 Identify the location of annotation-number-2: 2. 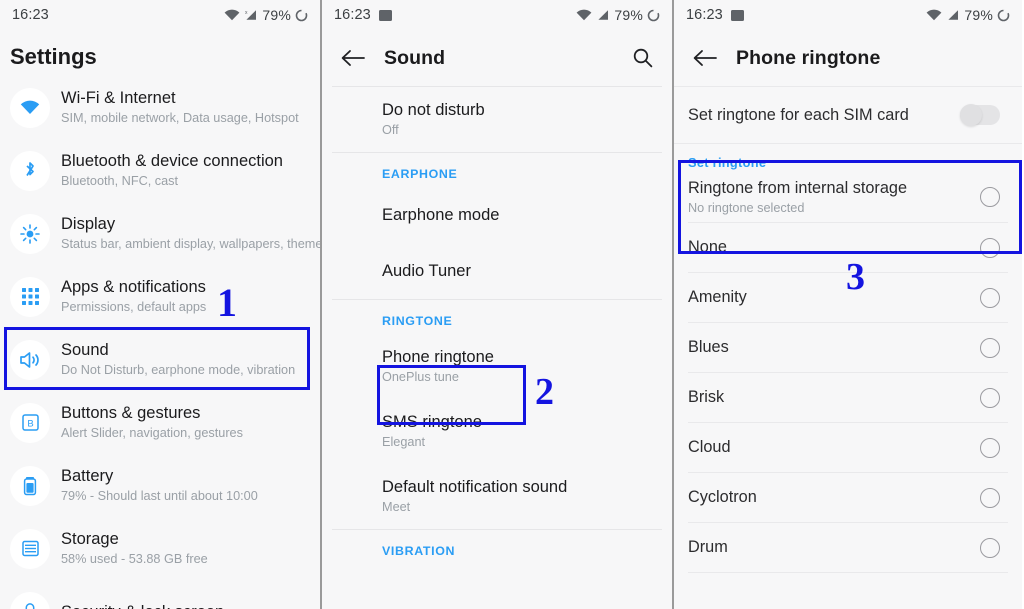
(544, 392).